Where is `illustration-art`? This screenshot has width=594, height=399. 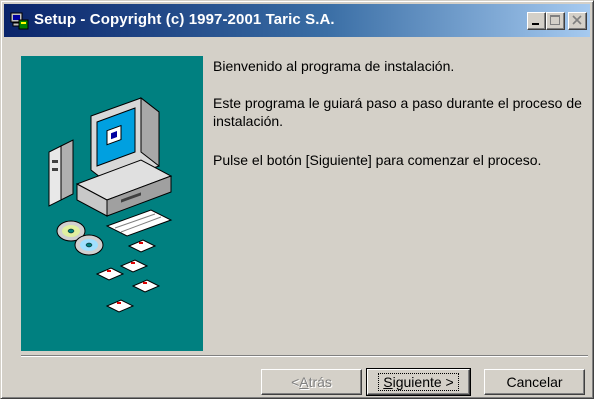 illustration-art is located at coordinates (110, 204).